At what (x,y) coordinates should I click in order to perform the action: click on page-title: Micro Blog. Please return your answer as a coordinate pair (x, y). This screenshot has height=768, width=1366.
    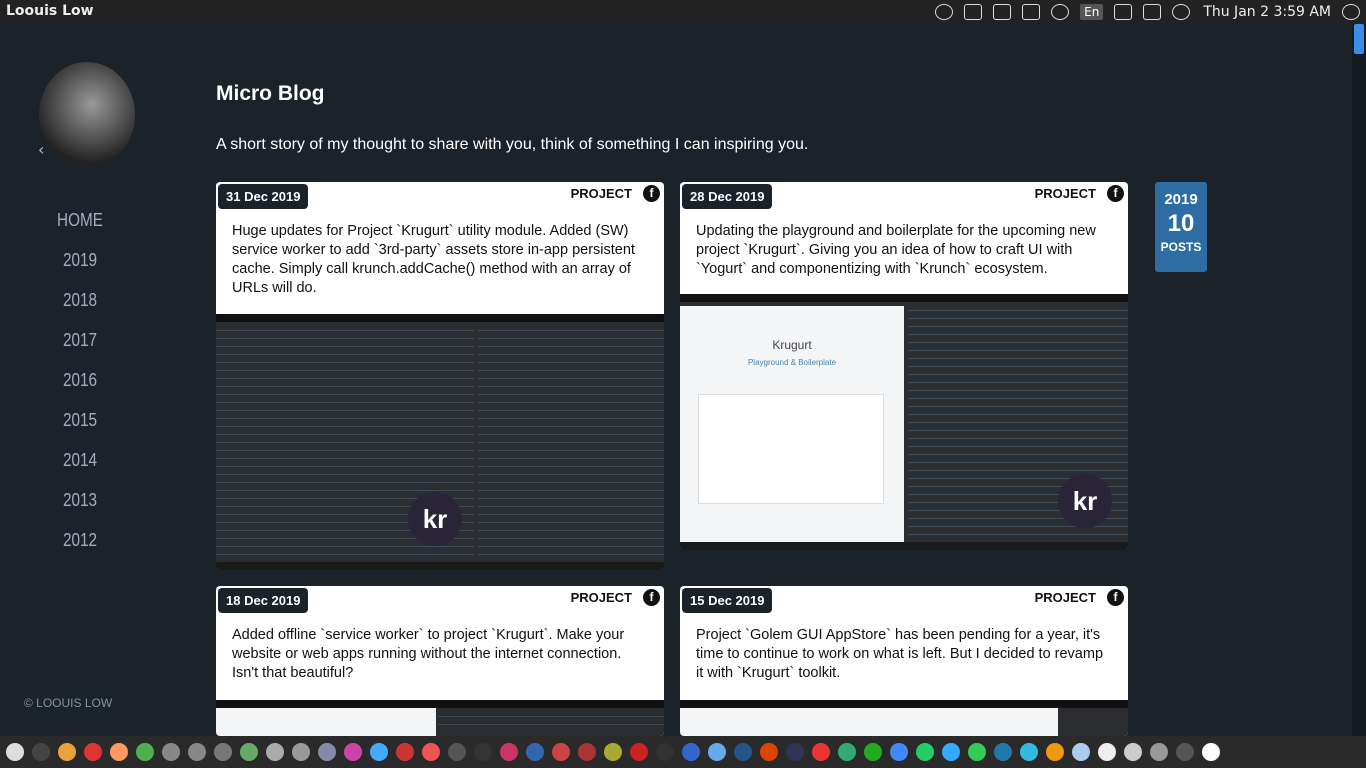
    Looking at the image, I should click on (270, 93).